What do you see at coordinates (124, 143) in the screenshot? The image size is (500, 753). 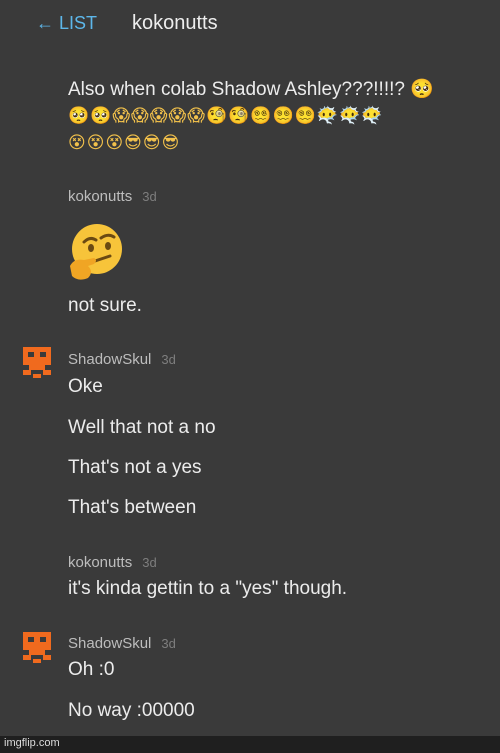 I see `emoji-row: 😵😵😵😎😎😎` at bounding box center [124, 143].